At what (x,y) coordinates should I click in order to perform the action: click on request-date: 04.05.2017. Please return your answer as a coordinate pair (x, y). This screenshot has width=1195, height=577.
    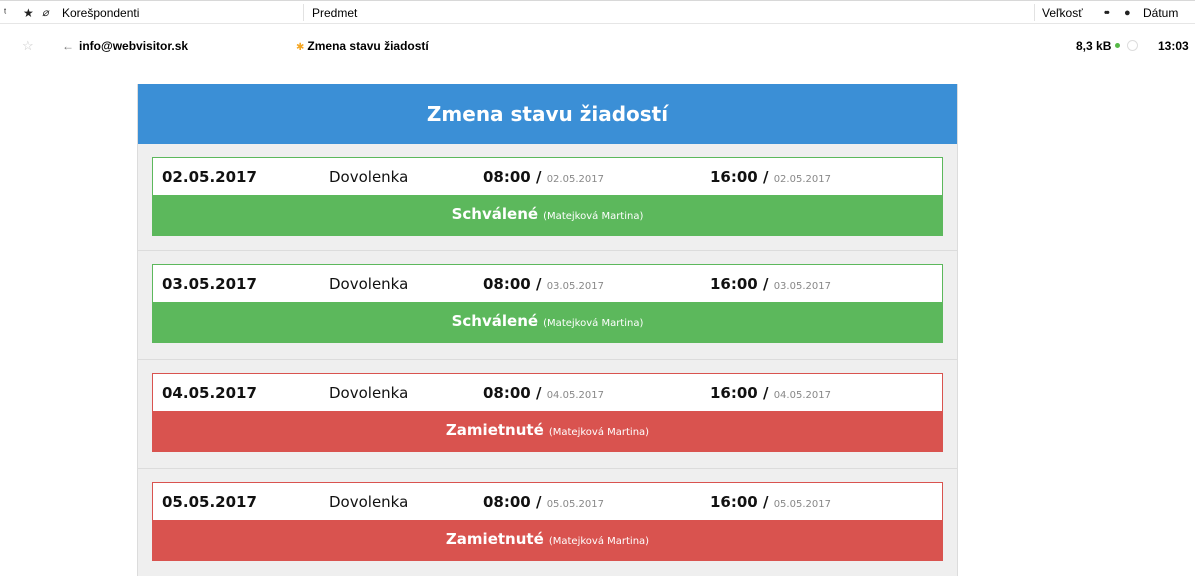
    Looking at the image, I should click on (209, 393).